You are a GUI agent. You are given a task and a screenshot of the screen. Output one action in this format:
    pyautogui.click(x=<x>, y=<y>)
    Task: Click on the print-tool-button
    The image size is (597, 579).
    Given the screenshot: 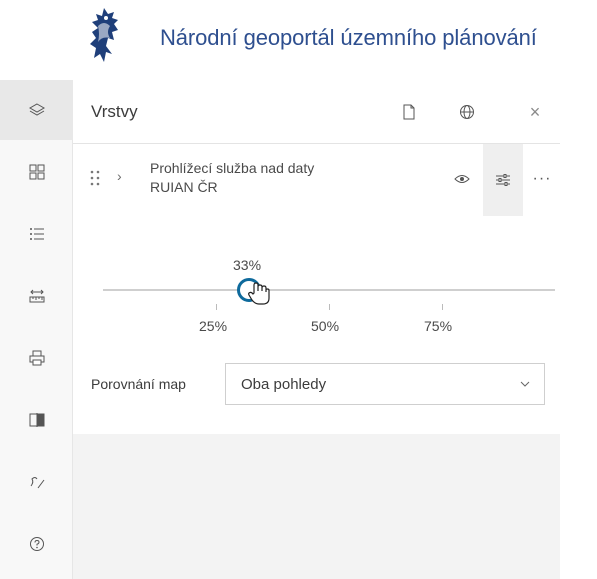 What is the action you would take?
    pyautogui.click(x=36, y=358)
    